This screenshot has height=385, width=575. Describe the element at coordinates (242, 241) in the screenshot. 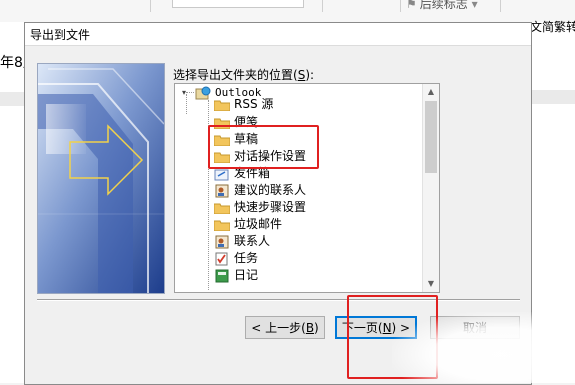

I see `tree-item-contacts: 联系人` at that location.